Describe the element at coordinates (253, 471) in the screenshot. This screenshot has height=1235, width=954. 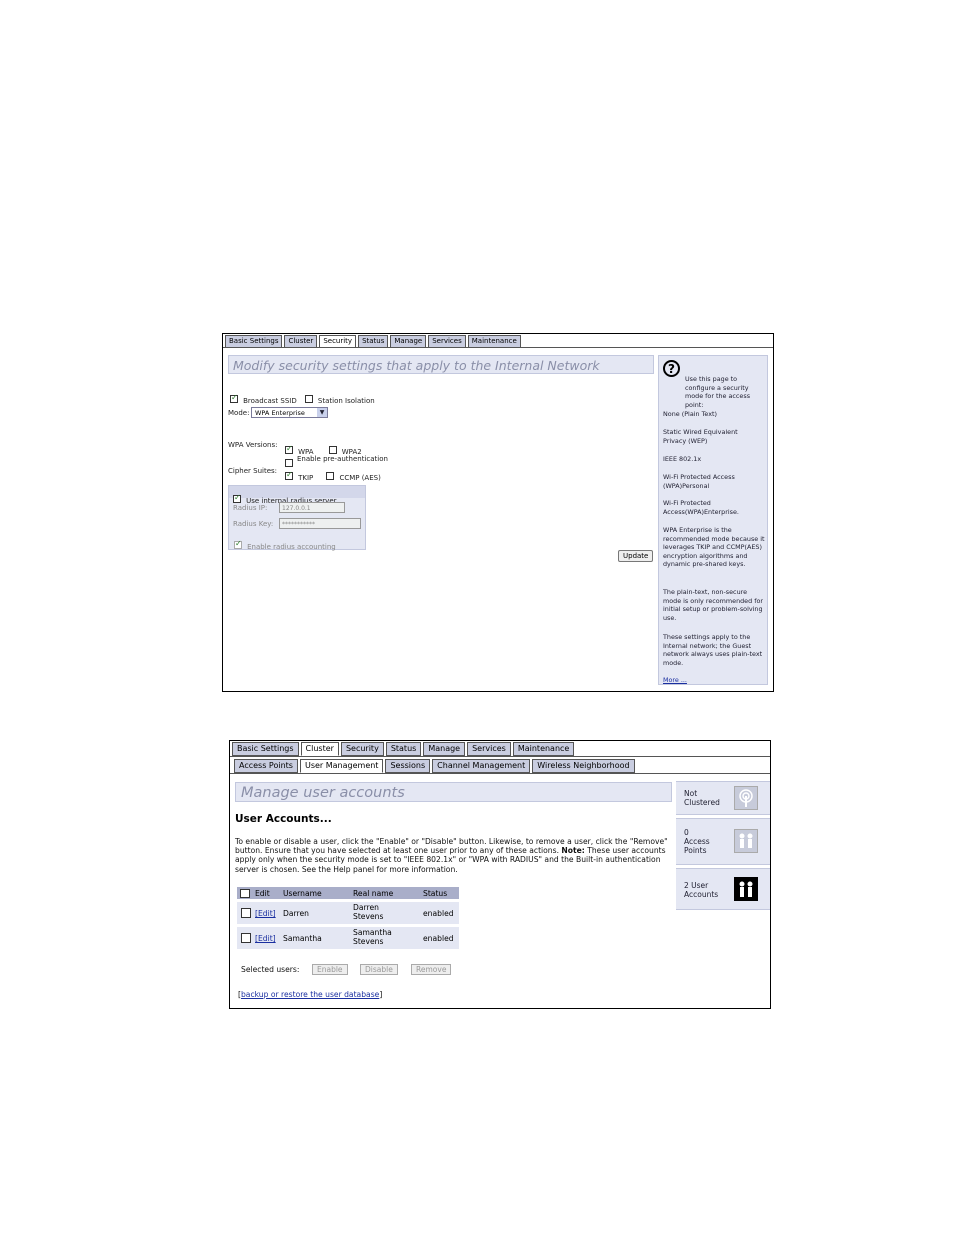
I see `cipher-suites-label: Cipher Suites:` at that location.